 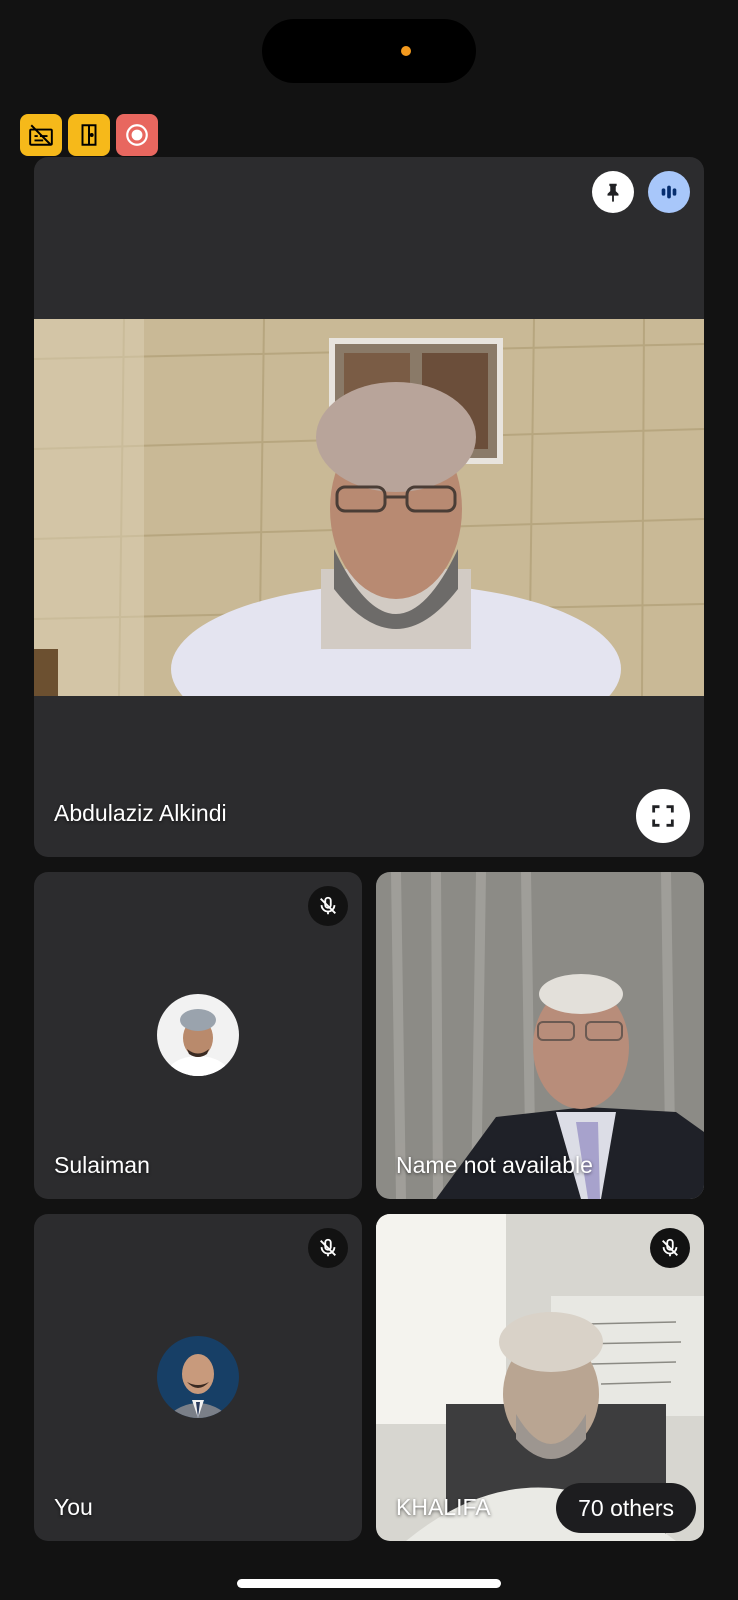 What do you see at coordinates (626, 1508) in the screenshot?
I see `others-button: 70 others` at bounding box center [626, 1508].